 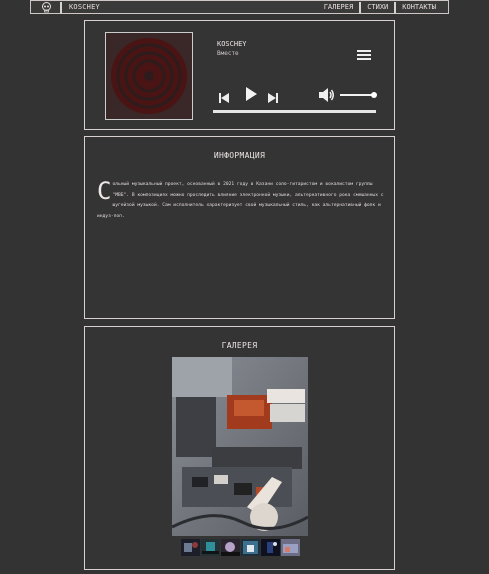 What do you see at coordinates (374, 95) in the screenshot?
I see `volume-slider-handle` at bounding box center [374, 95].